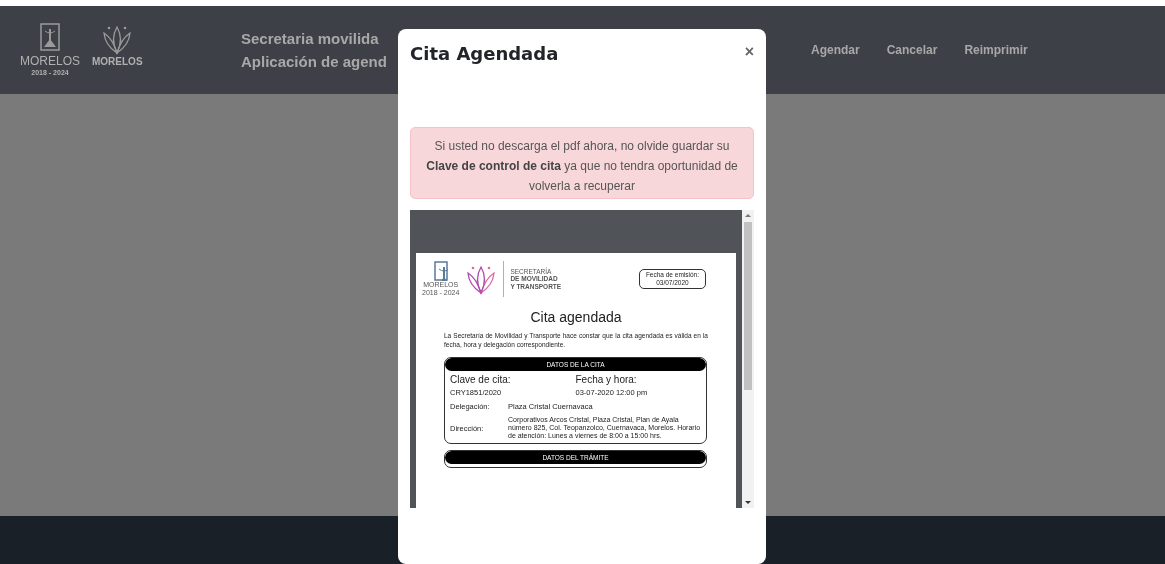  Describe the element at coordinates (314, 61) in the screenshot. I see `app-subtitle: Aplicación de agend` at that location.